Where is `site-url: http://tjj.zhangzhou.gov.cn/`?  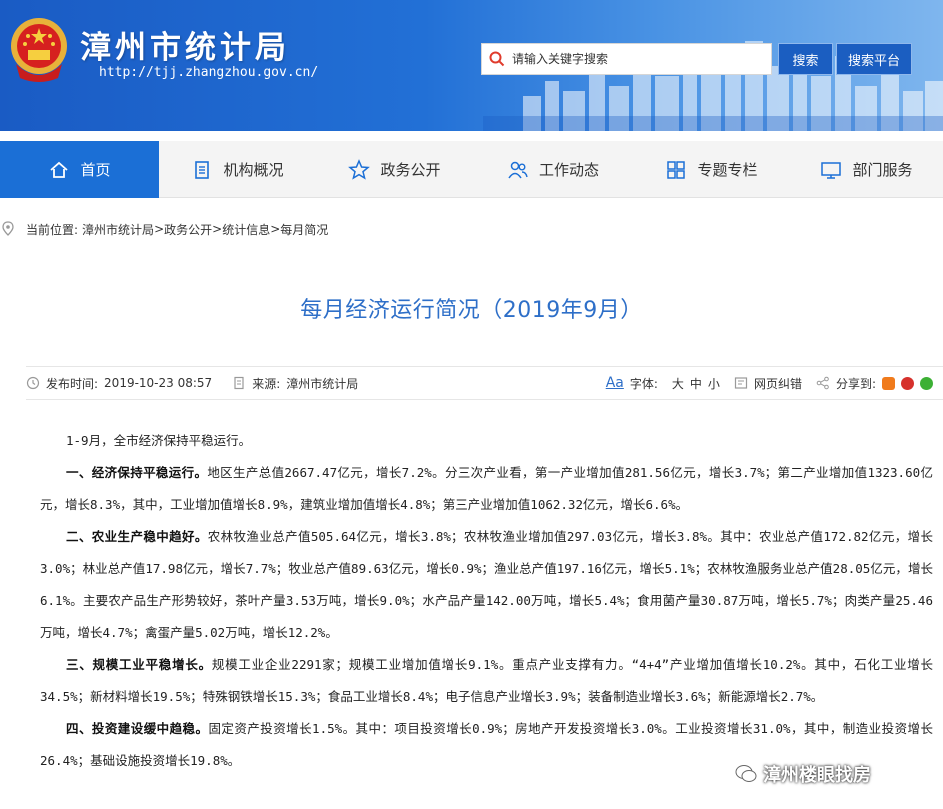
site-url: http://tjj.zhangzhou.gov.cn/ is located at coordinates (208, 72).